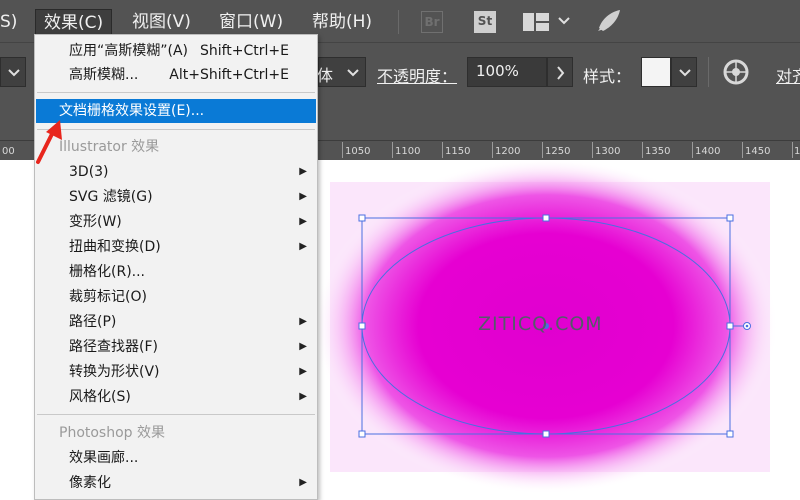 The image size is (800, 500). What do you see at coordinates (508, 151) in the screenshot?
I see `ruler-tick-label: 1200` at bounding box center [508, 151].